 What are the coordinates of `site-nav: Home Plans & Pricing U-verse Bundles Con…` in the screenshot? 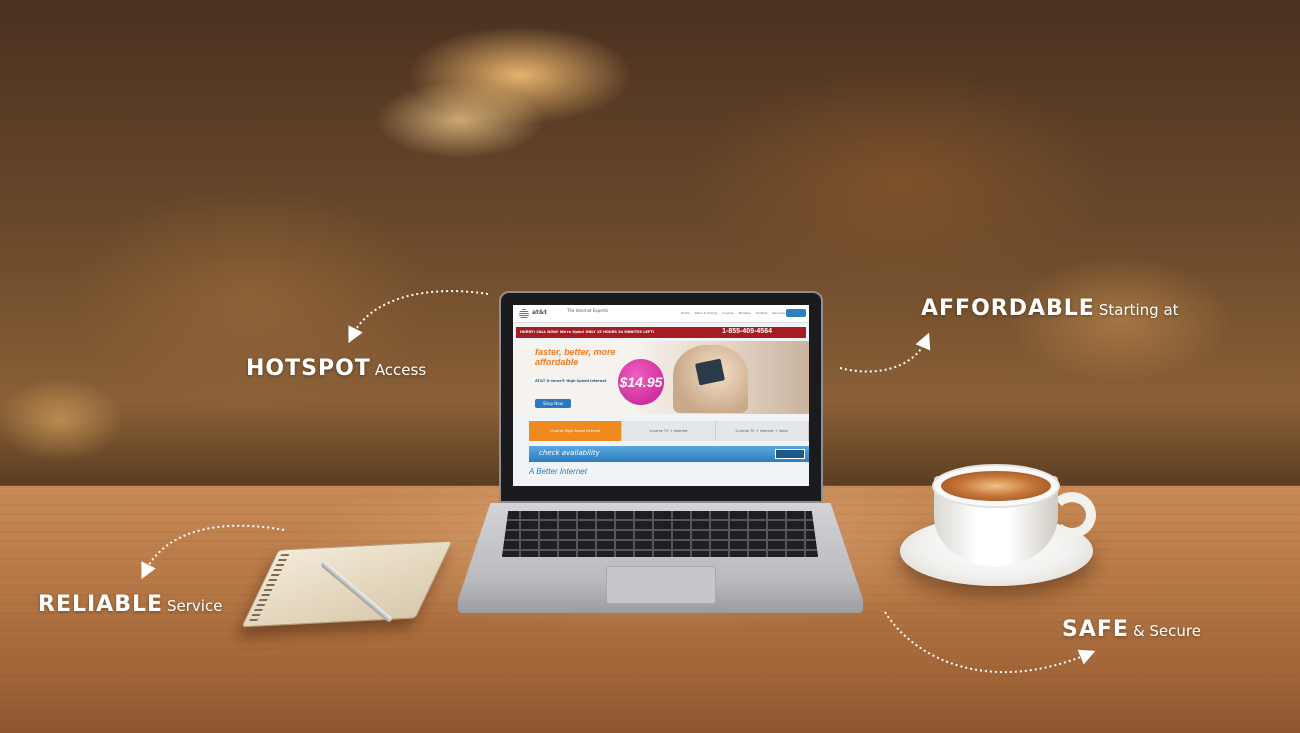 It's located at (733, 313).